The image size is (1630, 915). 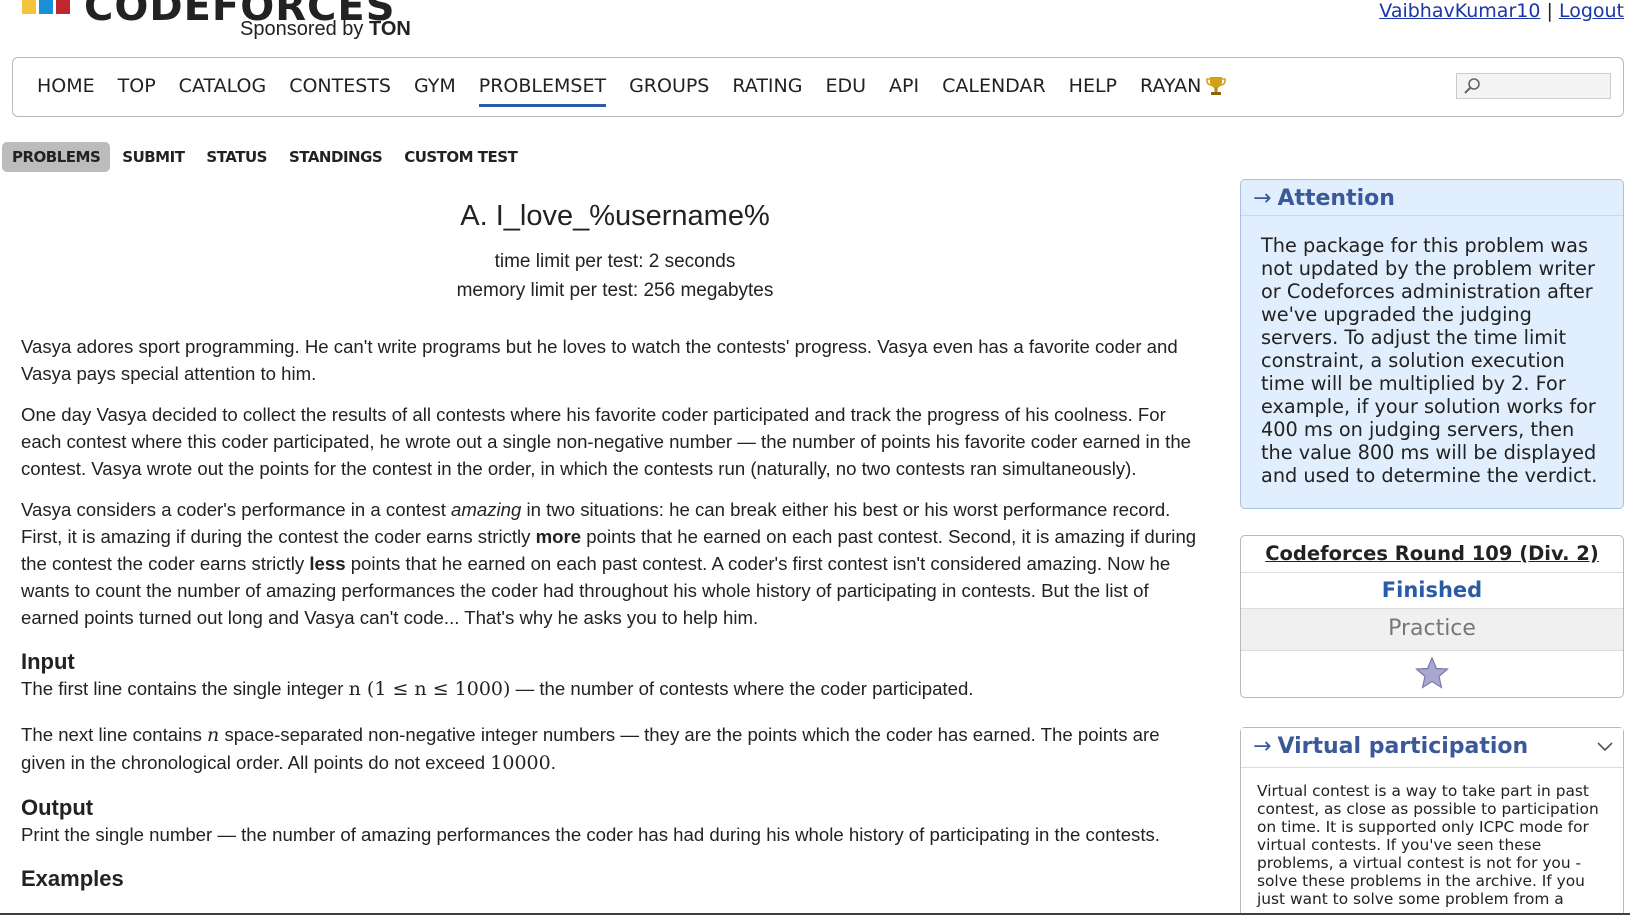 What do you see at coordinates (223, 86) in the screenshot?
I see `nav-catalog: CATALOG` at bounding box center [223, 86].